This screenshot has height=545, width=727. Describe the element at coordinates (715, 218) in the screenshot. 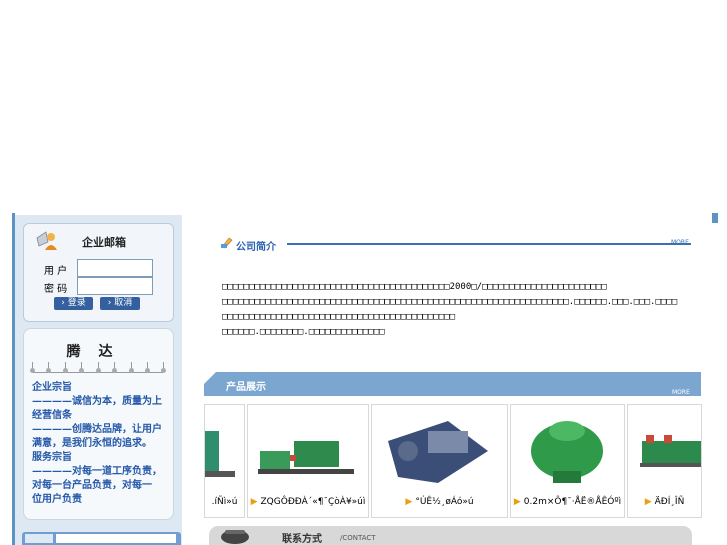

I see `page-frame-right` at that location.